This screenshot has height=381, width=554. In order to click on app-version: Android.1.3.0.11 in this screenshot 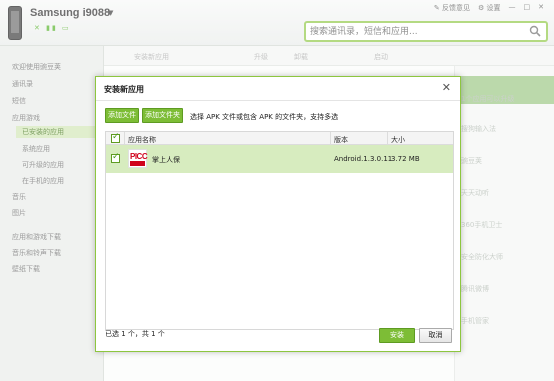, I will do `click(363, 159)`.